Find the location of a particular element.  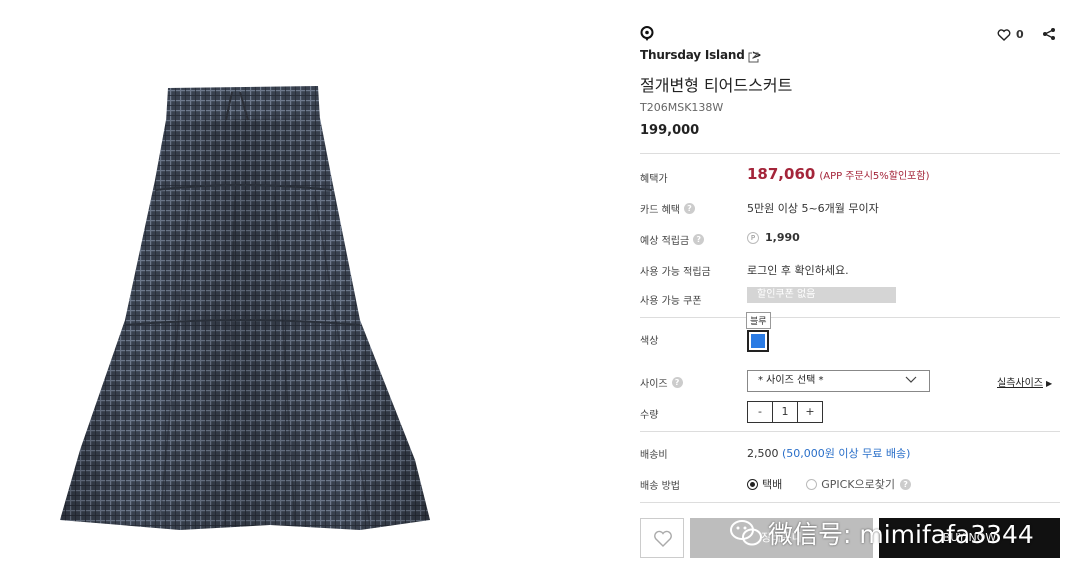

watermark: 微信号: mimifafa3344 is located at coordinates (882, 533).